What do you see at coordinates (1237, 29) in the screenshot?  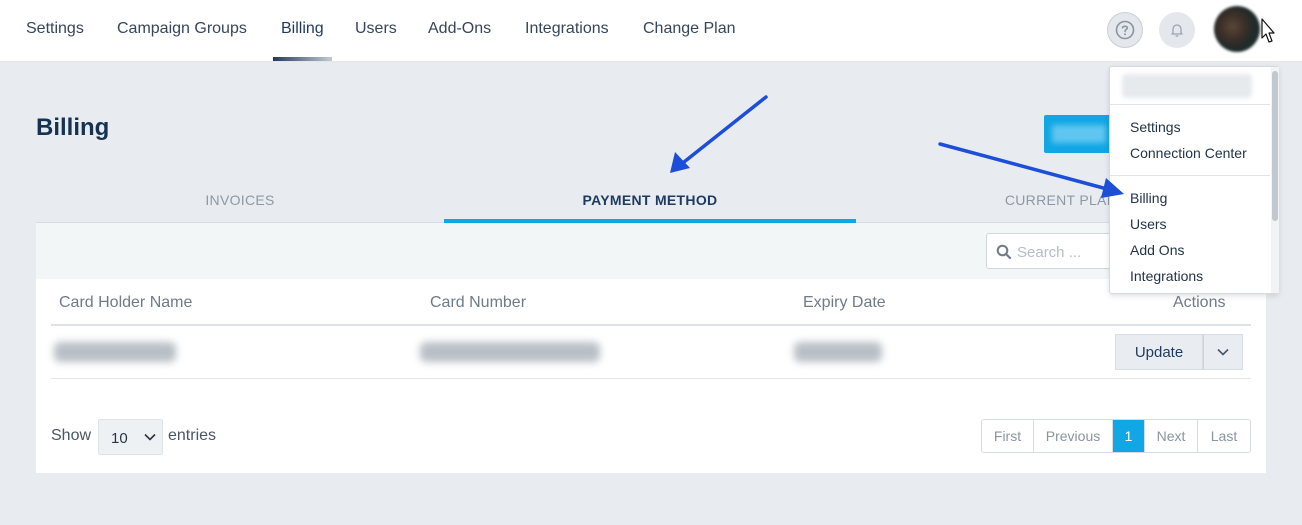 I see `avatar` at bounding box center [1237, 29].